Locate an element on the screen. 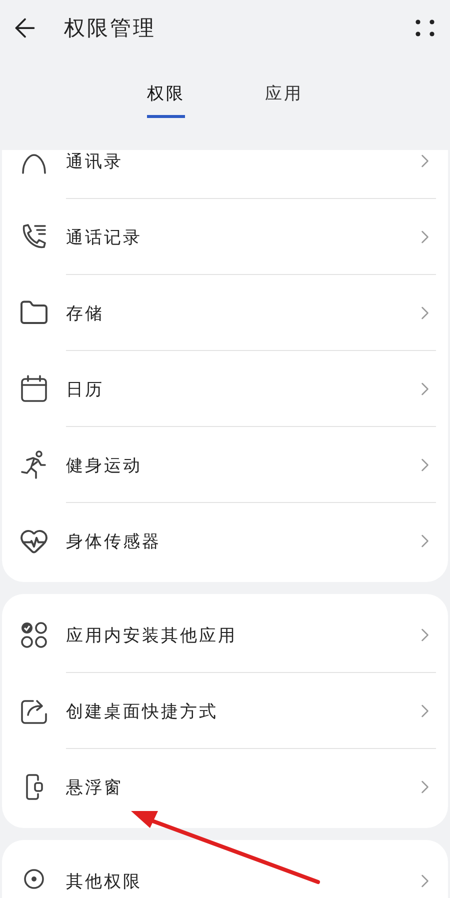 The image size is (450, 898). permission-item: 日历 is located at coordinates (240, 389).